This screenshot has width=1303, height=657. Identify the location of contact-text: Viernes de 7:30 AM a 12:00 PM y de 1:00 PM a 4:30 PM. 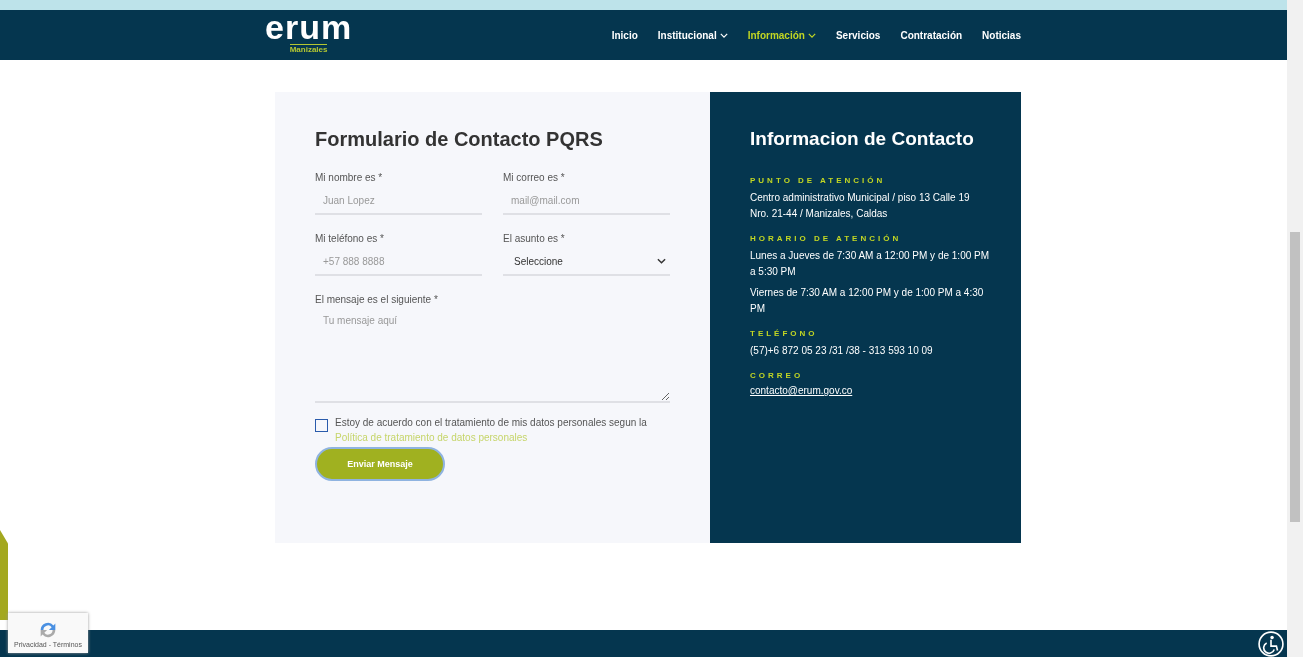
(867, 301).